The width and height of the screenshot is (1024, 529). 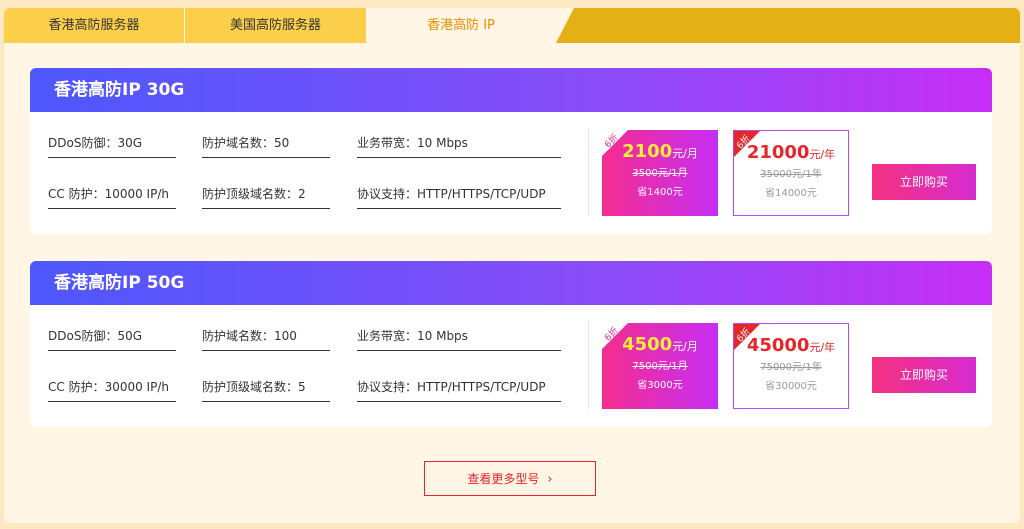 I want to click on monthly-price-option: 6折 2100元/月 3500元/1月 省1400元, so click(x=660, y=173).